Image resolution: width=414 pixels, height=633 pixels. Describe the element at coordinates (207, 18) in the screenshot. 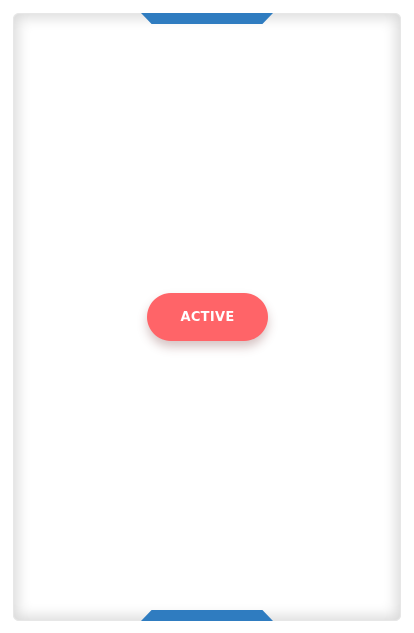

I see `top-edge-tab` at that location.